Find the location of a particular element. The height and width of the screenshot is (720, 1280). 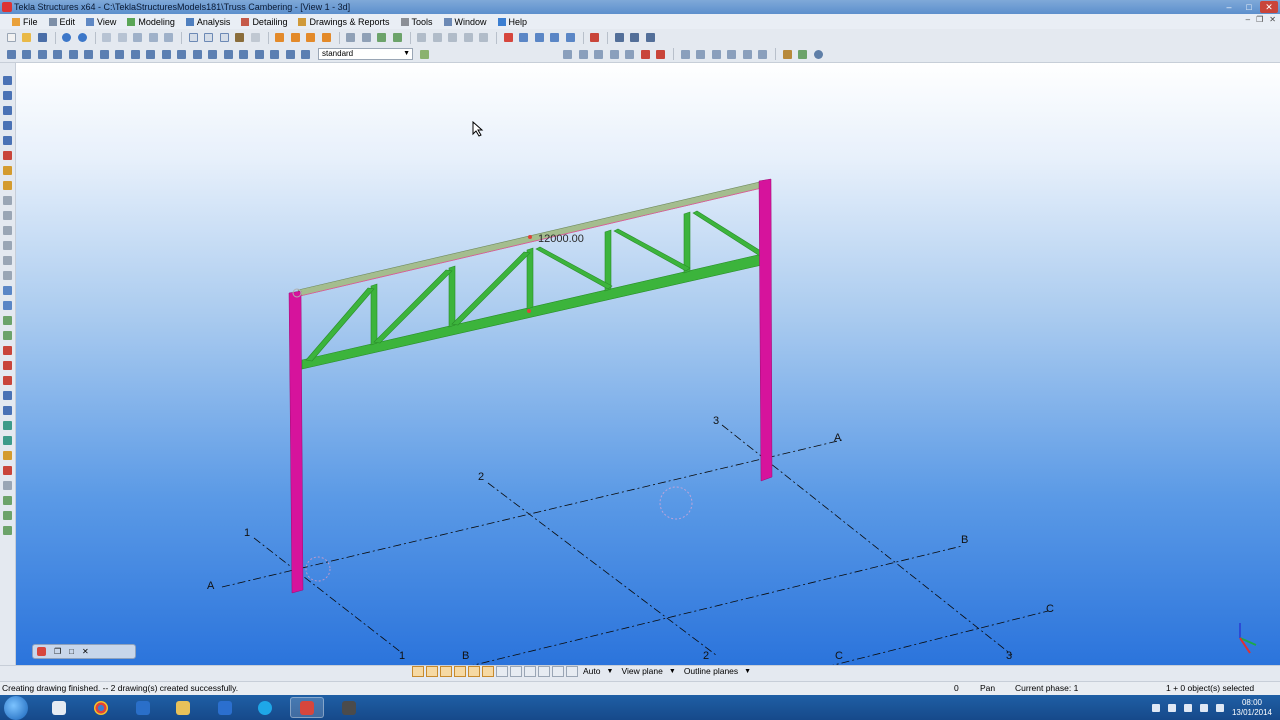

snap-end-points-button is located at coordinates (630, 54).